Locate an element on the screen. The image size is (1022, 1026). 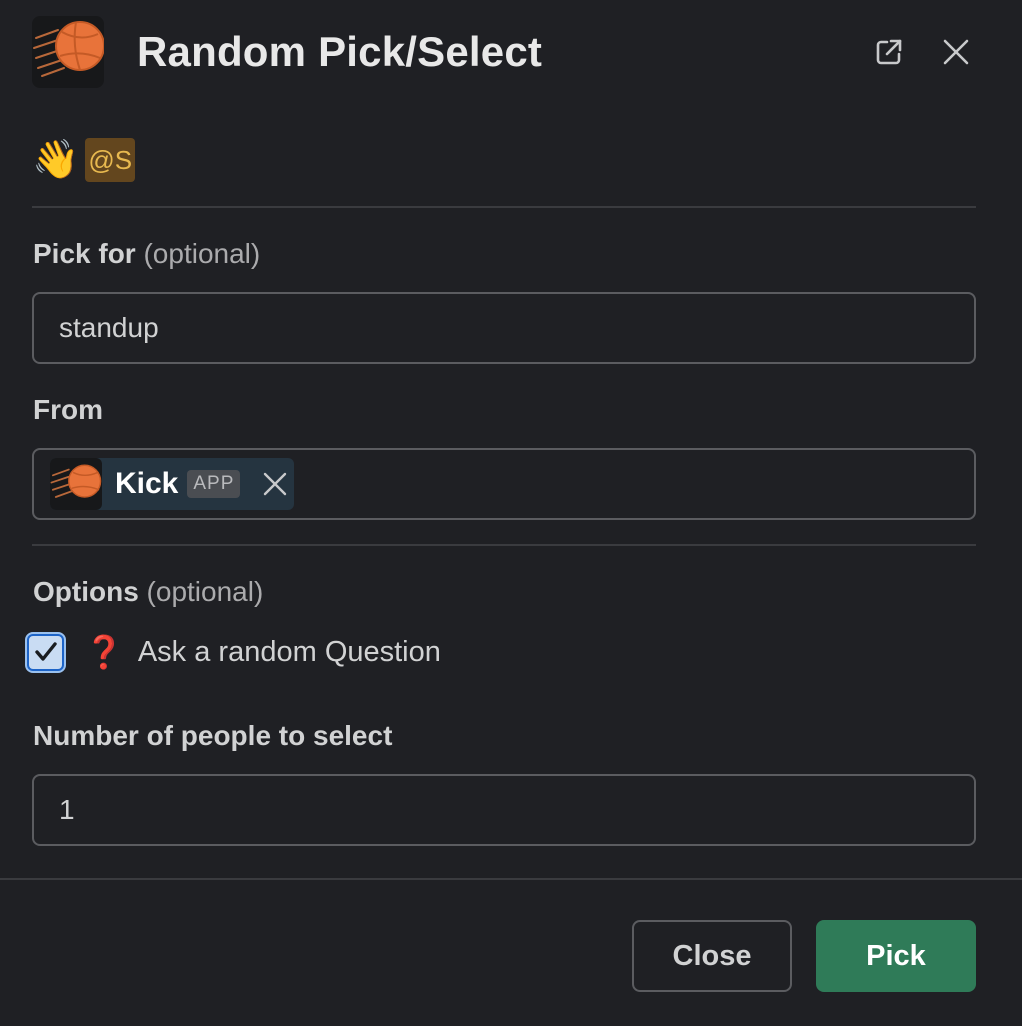
question-mark-icon: ❓ is located at coordinates (104, 652).